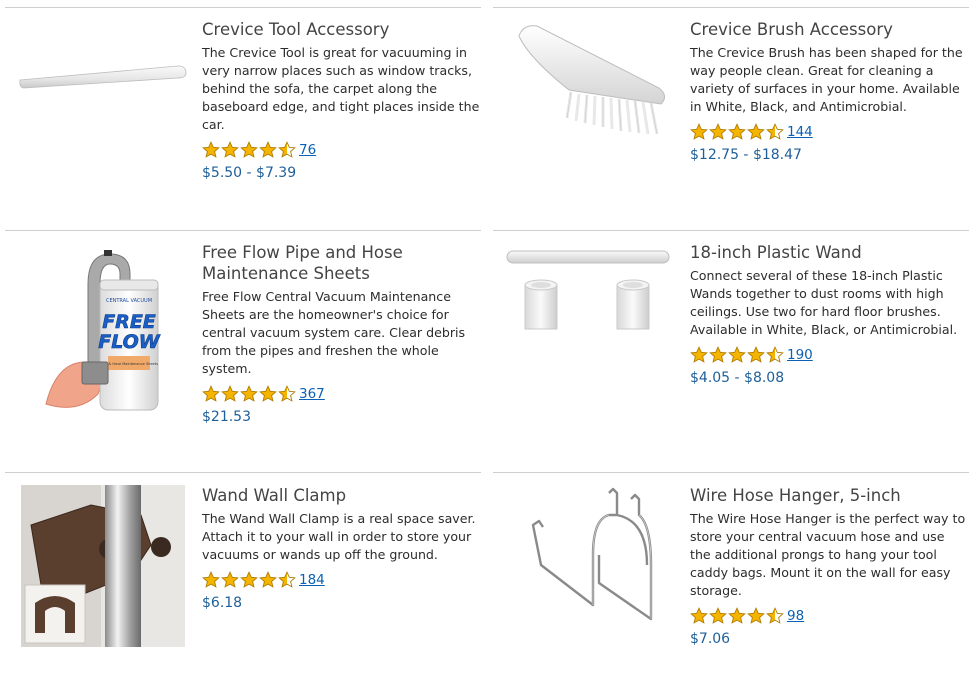 The image size is (972, 688). I want to click on rating: 98, so click(829, 616).